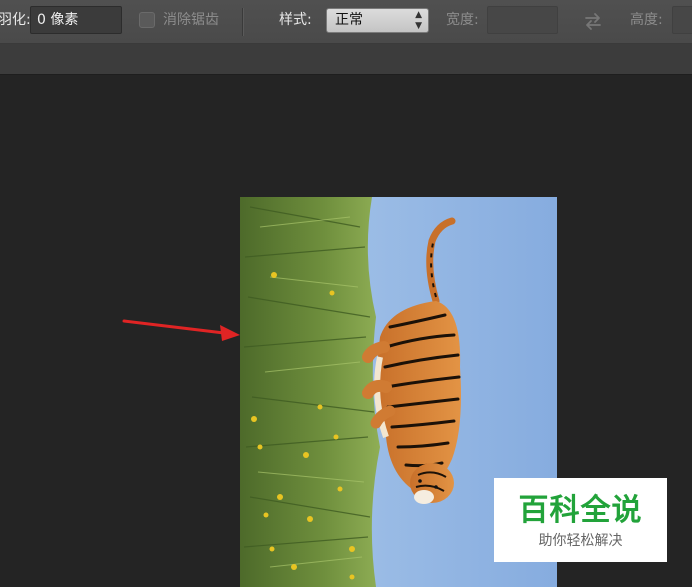 Image resolution: width=692 pixels, height=587 pixels. What do you see at coordinates (147, 20) in the screenshot?
I see `antialias-checkbox` at bounding box center [147, 20].